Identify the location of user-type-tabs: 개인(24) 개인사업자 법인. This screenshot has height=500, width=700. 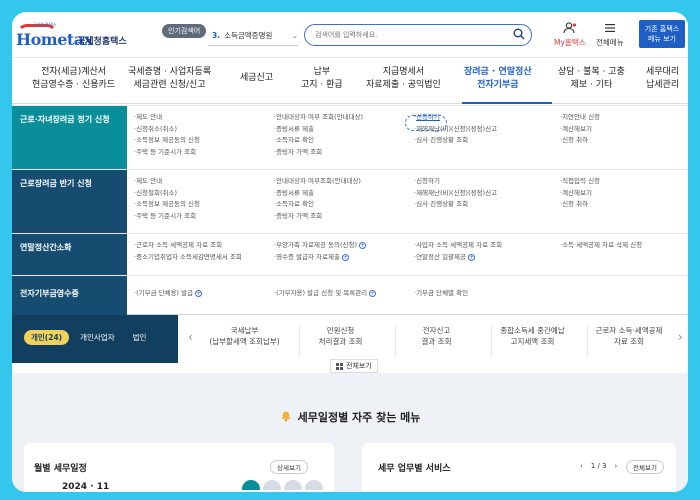
(88, 337).